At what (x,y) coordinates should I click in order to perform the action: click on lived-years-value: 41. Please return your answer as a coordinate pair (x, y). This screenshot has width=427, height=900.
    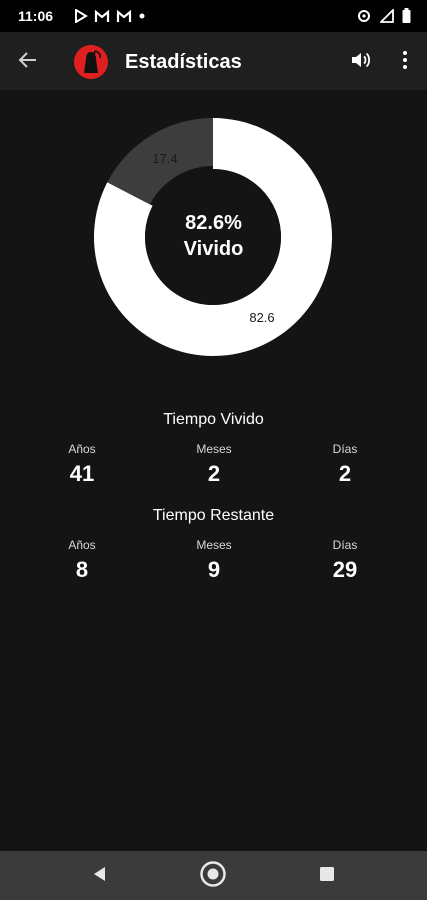
    Looking at the image, I should click on (82, 473).